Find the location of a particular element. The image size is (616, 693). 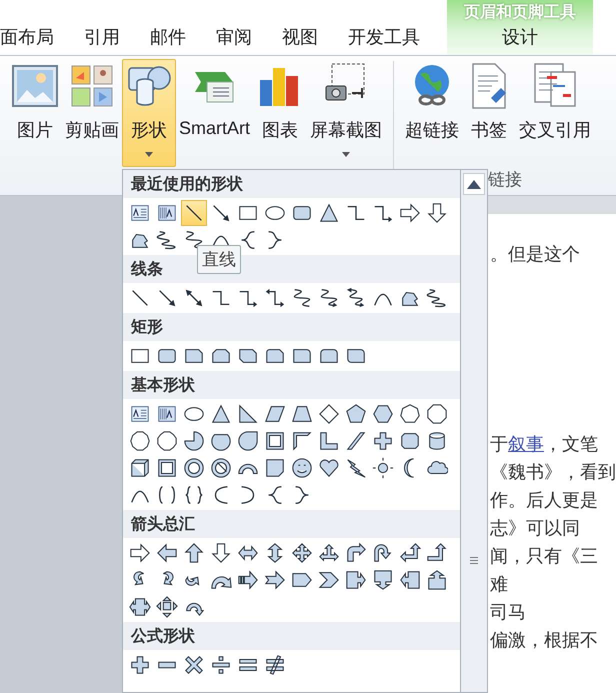

document-text: 。但是这个 is located at coordinates (535, 254).